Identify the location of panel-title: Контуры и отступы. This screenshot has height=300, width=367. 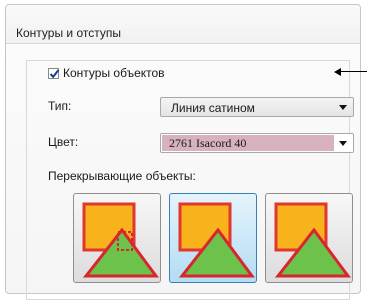
(68, 33).